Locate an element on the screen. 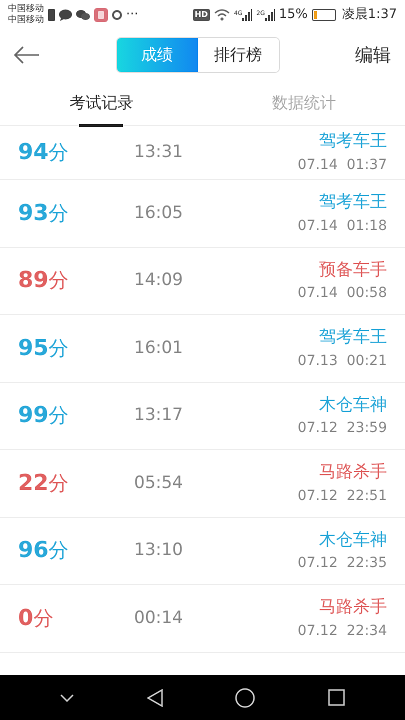 The height and width of the screenshot is (720, 405). duration-text: 16:01 is located at coordinates (158, 348).